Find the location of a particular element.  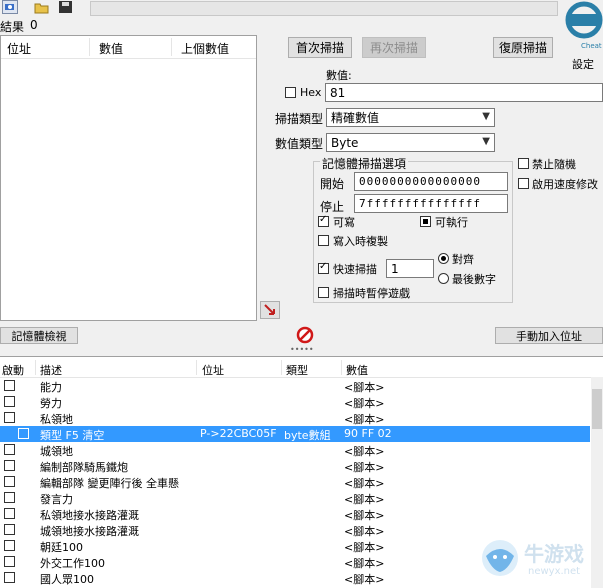

alignment-radio is located at coordinates (443, 258).